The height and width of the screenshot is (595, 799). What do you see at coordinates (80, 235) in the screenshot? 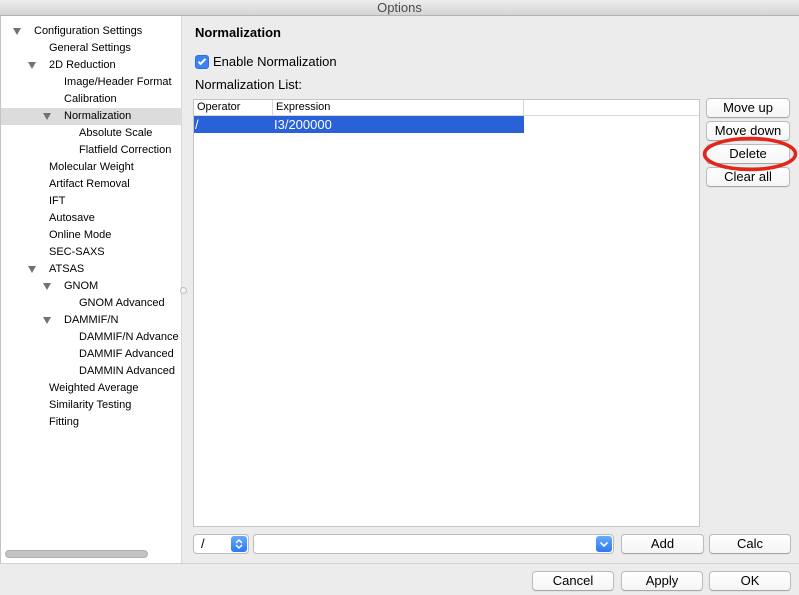
I see `tree-item-label: Online Mode` at bounding box center [80, 235].